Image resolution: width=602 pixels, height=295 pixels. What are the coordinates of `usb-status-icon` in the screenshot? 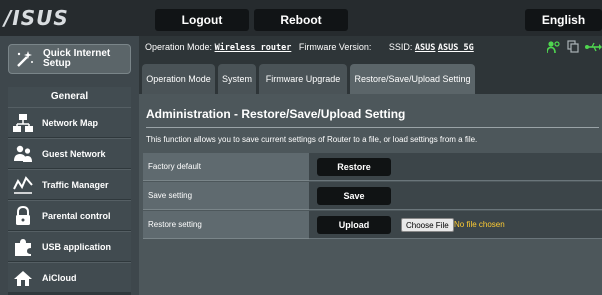 It's located at (593, 47).